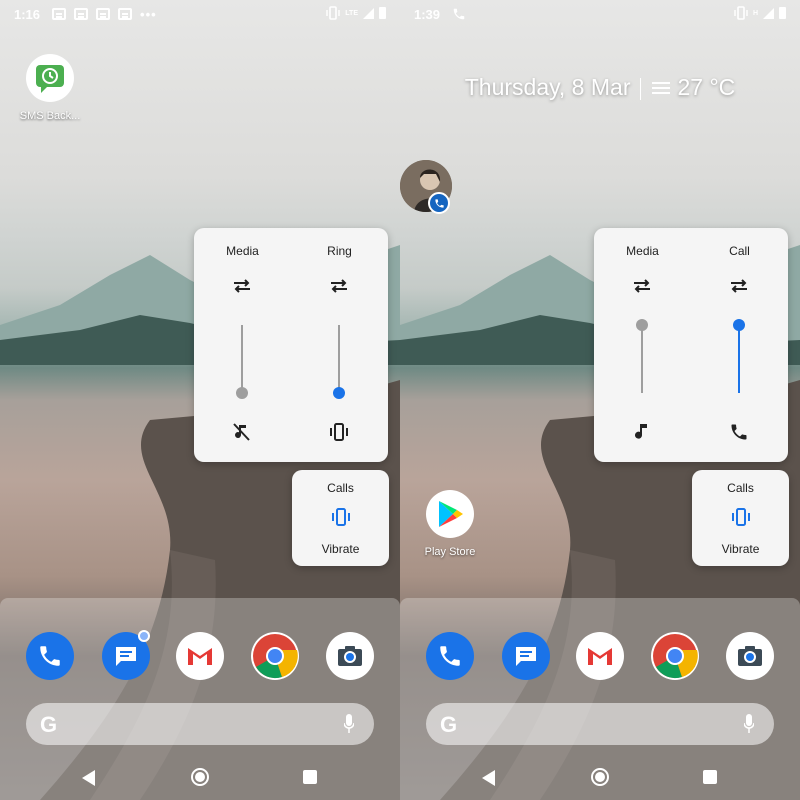  Describe the element at coordinates (642, 432) in the screenshot. I see `music-note-icon` at that location.